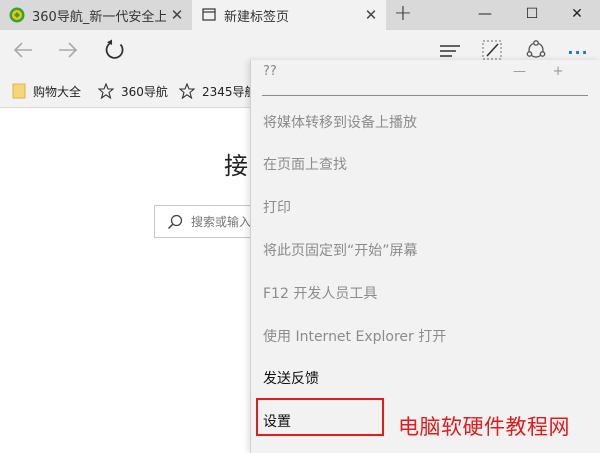 The image size is (600, 453). I want to click on page-icon, so click(209, 15).